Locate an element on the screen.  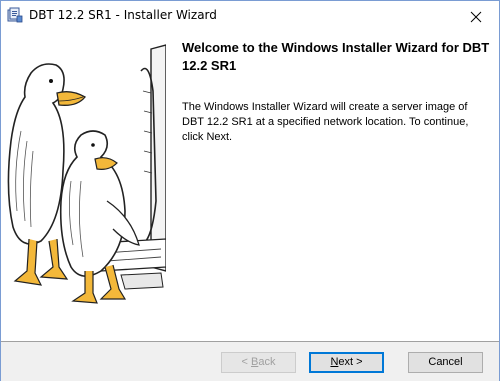
button-bar: < Back Next > Cancel is located at coordinates (250, 361).